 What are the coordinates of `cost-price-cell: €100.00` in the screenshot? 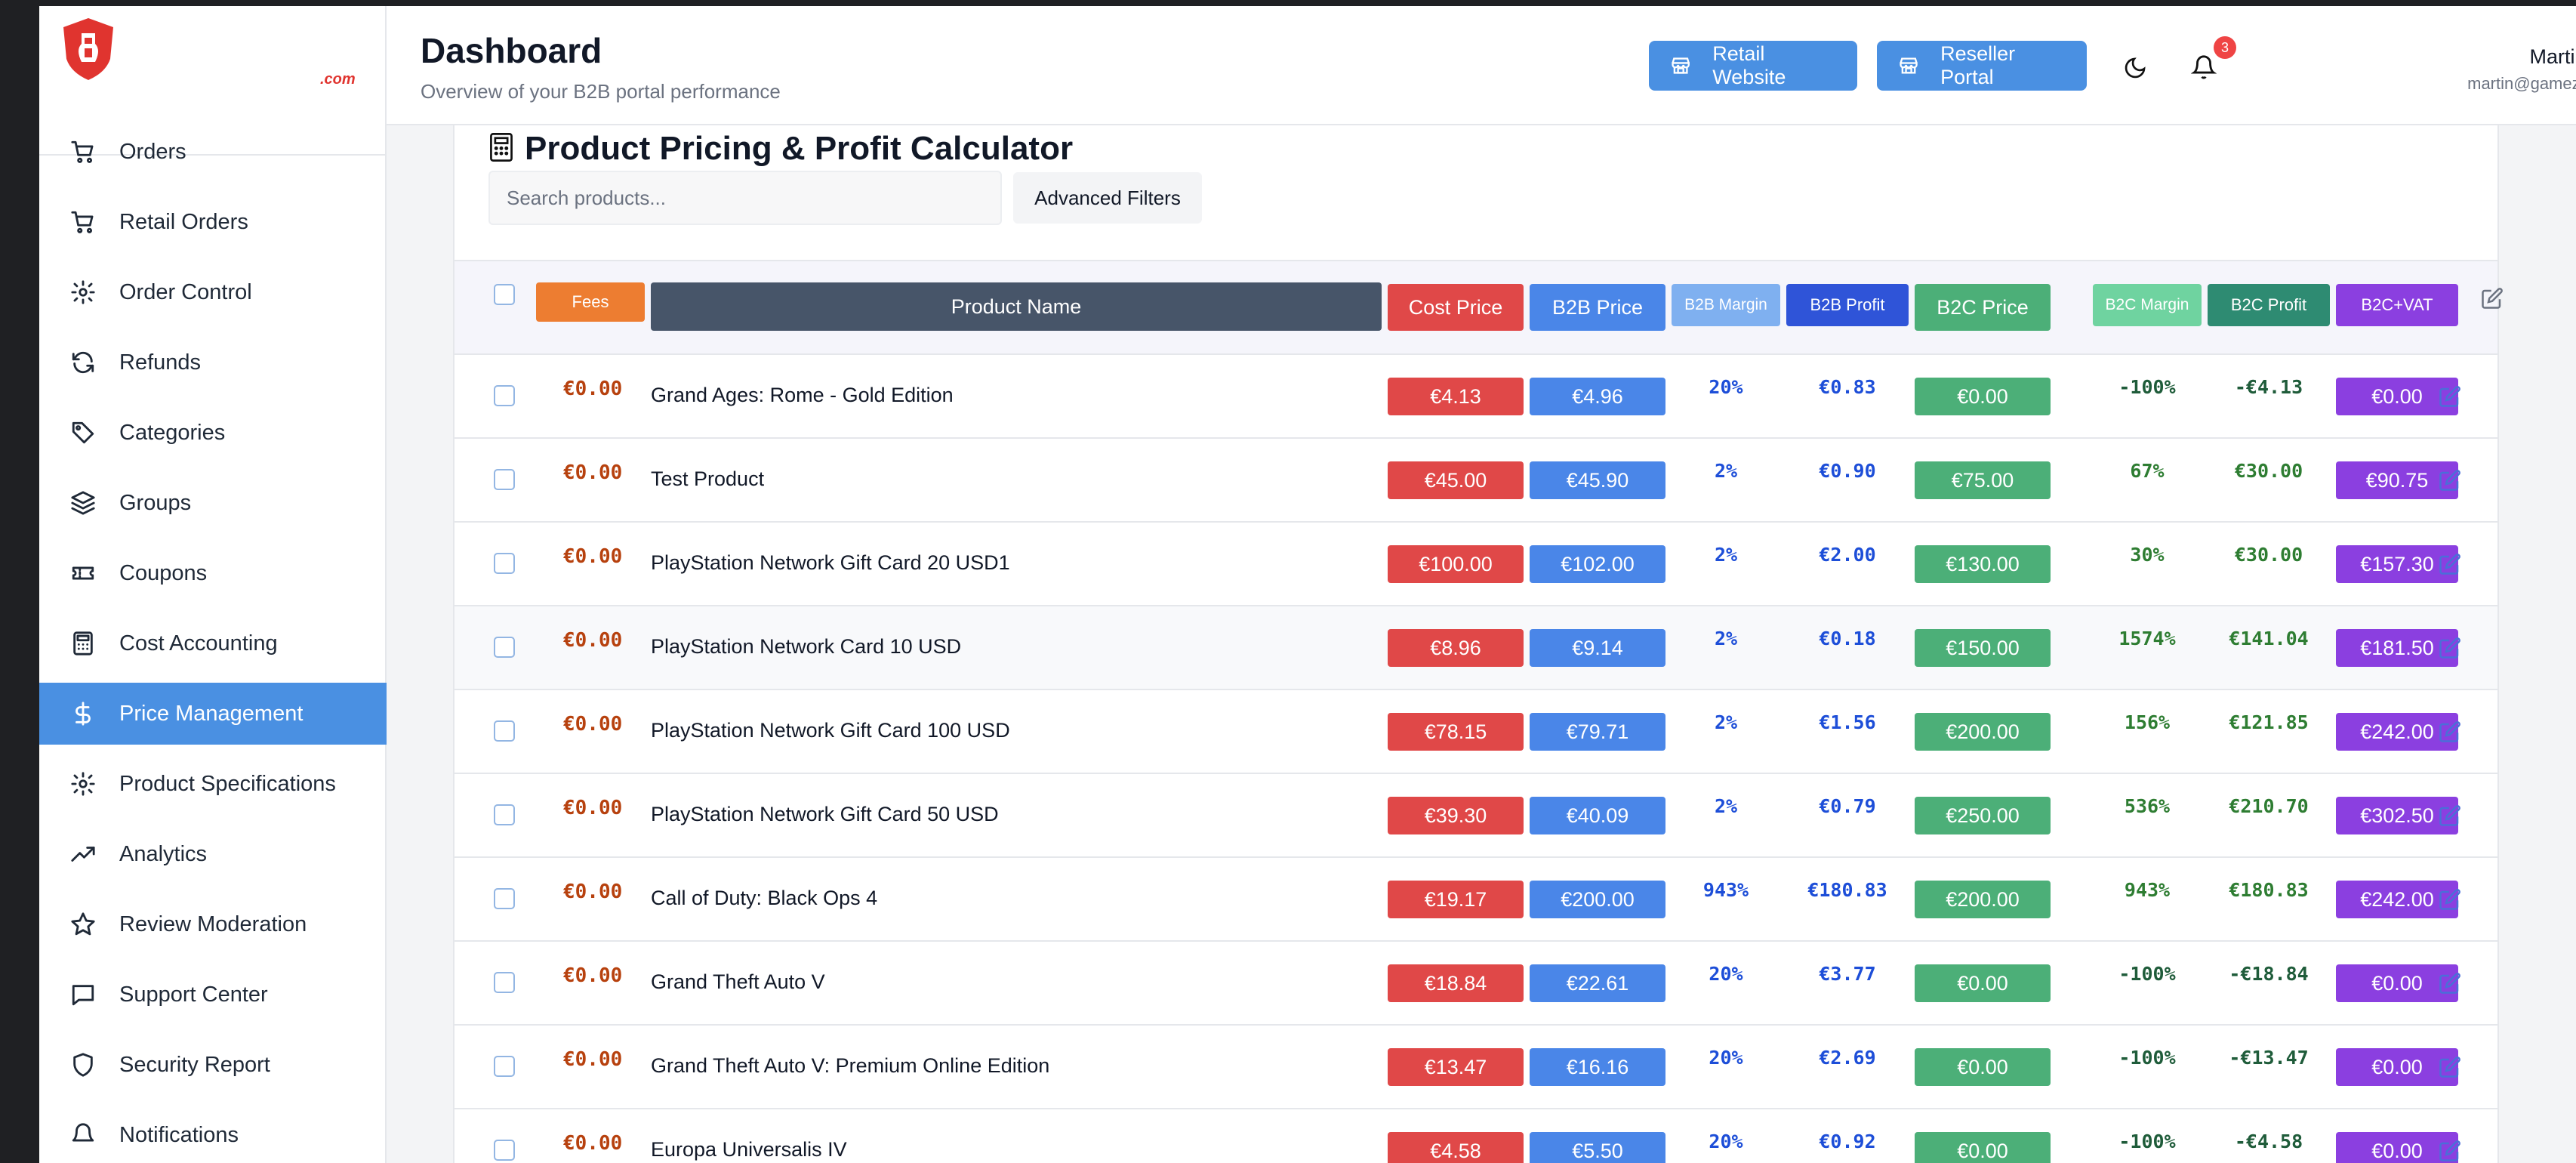 It's located at (1456, 564).